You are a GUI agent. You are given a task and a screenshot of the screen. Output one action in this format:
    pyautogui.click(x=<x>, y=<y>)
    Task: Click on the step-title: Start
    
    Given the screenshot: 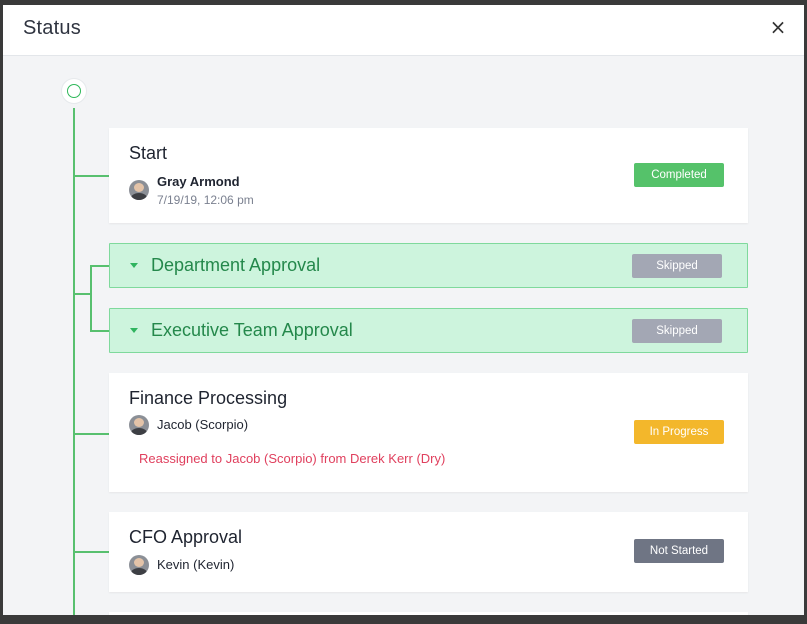 What is the action you would take?
    pyautogui.click(x=148, y=153)
    